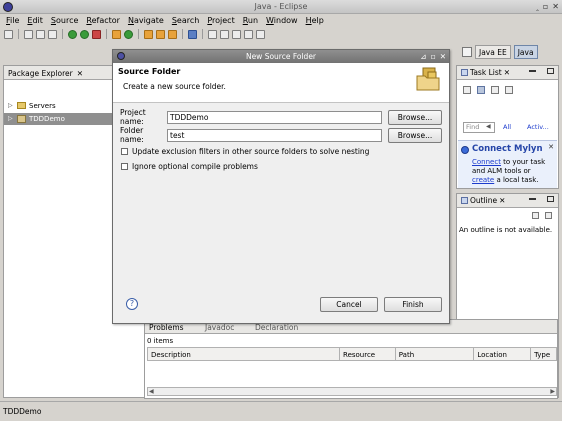  I want to click on new-task-icon, so click(467, 90).